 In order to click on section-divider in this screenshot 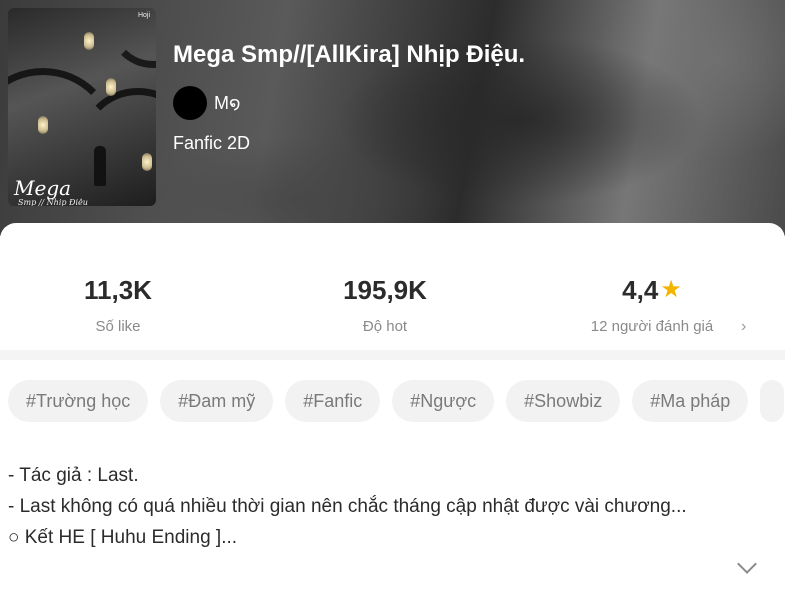, I will do `click(392, 355)`.